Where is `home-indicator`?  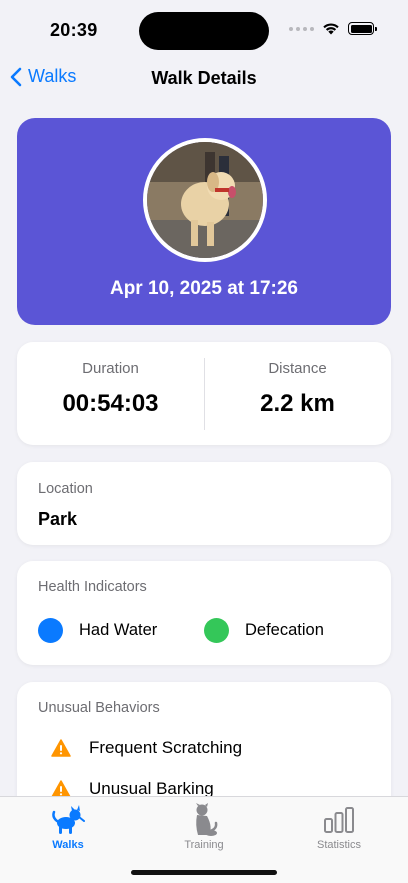 home-indicator is located at coordinates (204, 872).